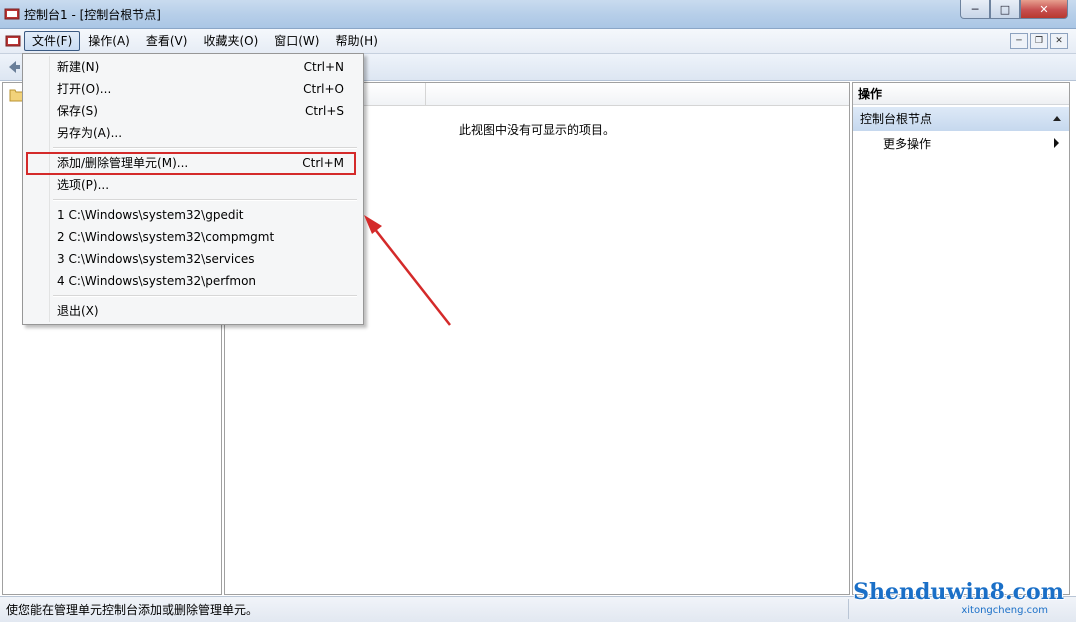 This screenshot has height=622, width=1076. Describe the element at coordinates (167, 41) in the screenshot. I see `menu-view: 查看(V)` at that location.